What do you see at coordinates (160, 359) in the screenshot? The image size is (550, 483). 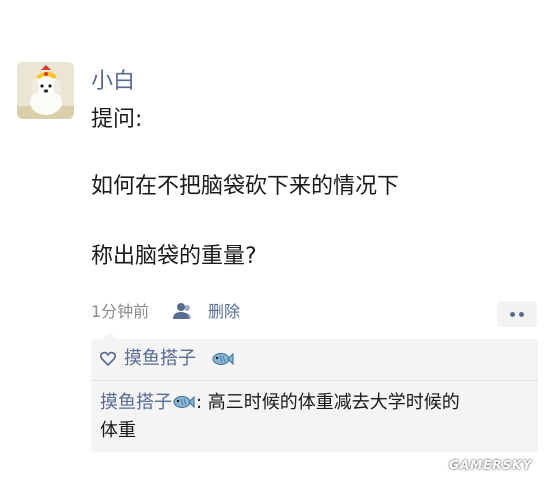 I see `like-user-name: 摸鱼搭子` at bounding box center [160, 359].